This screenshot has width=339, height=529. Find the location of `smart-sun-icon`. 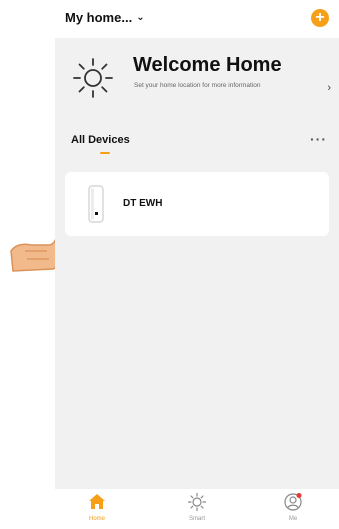

smart-sun-icon is located at coordinates (197, 502).